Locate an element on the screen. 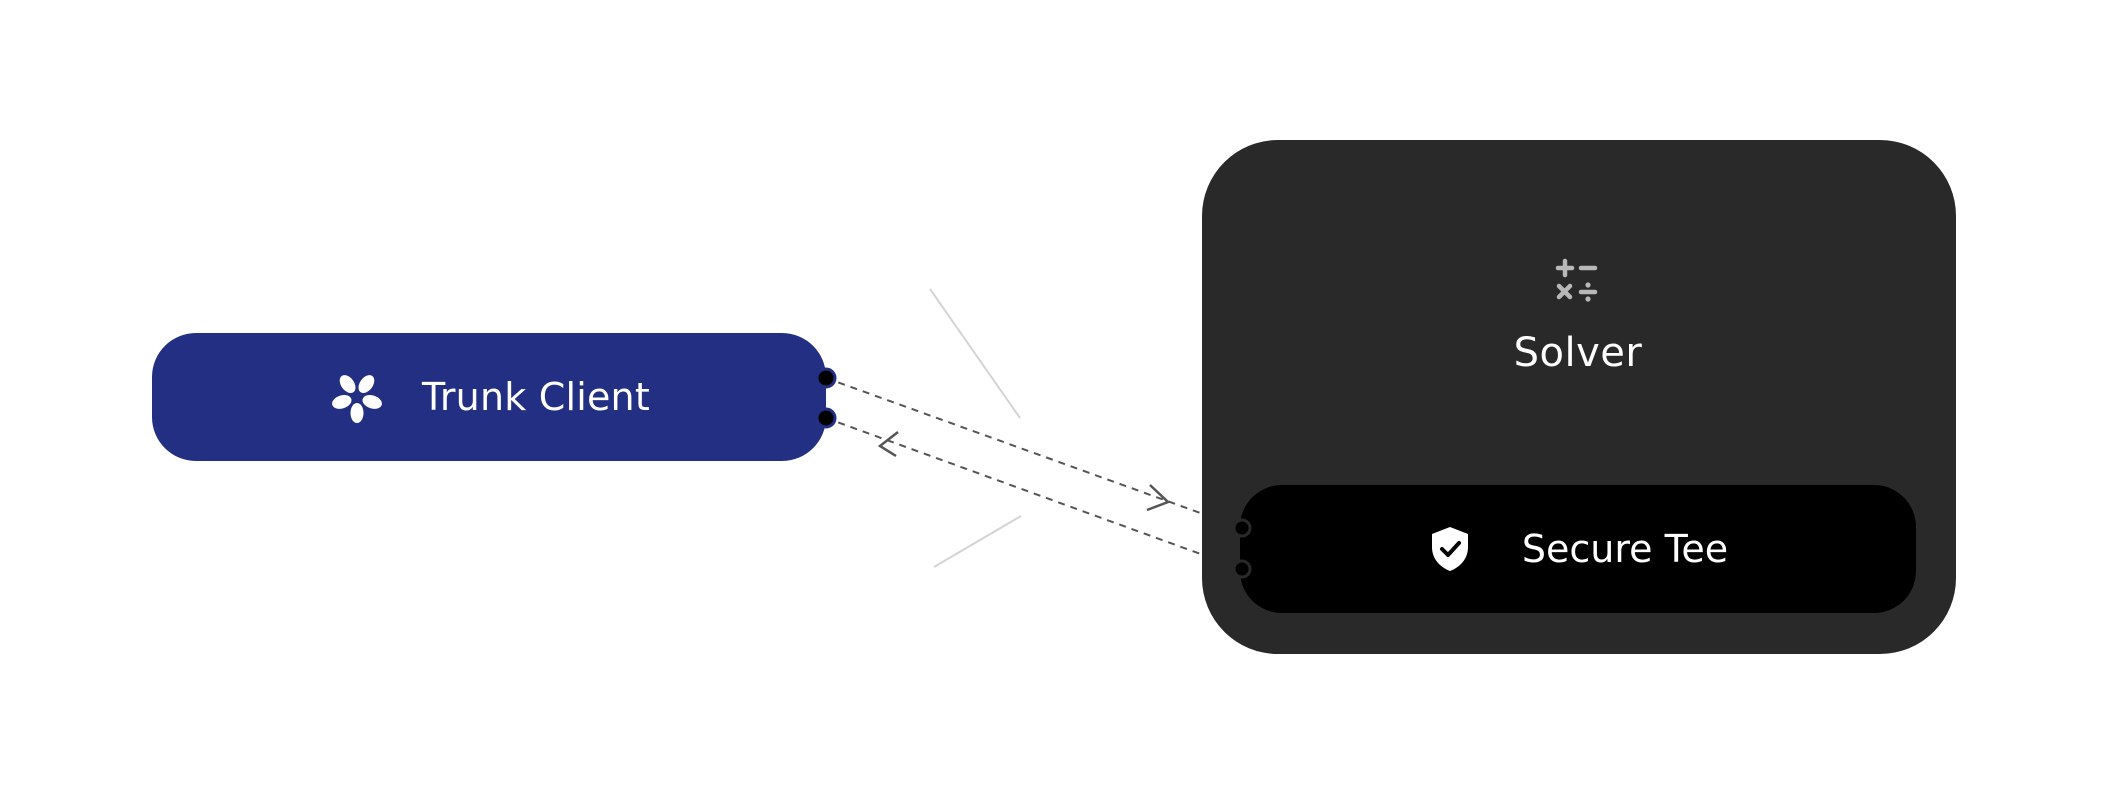  arrow-forward-icon is located at coordinates (1158, 498).